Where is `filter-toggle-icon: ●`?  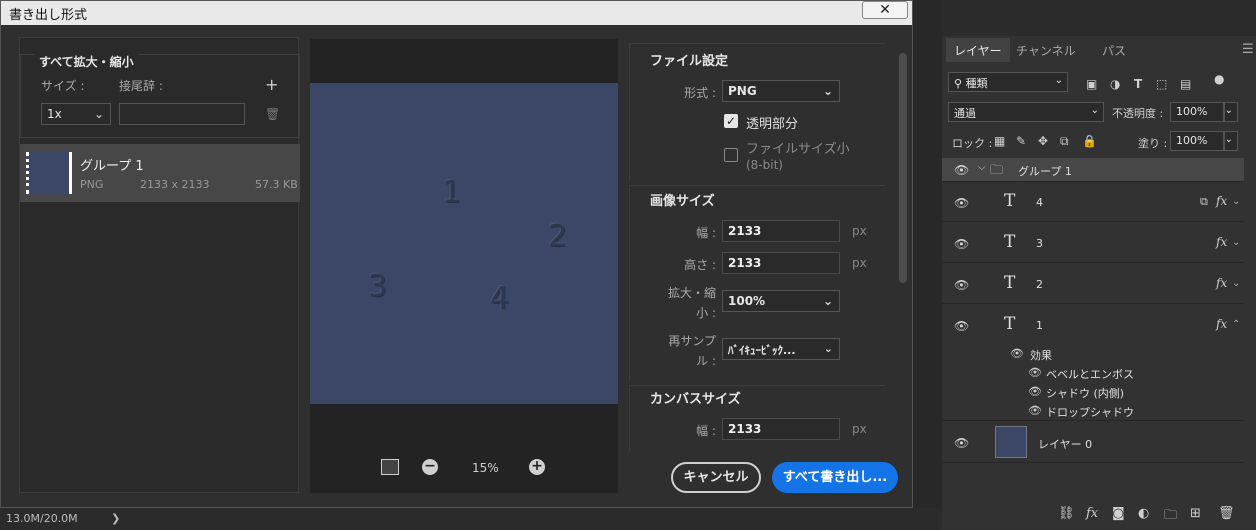 filter-toggle-icon: ● is located at coordinates (1219, 79).